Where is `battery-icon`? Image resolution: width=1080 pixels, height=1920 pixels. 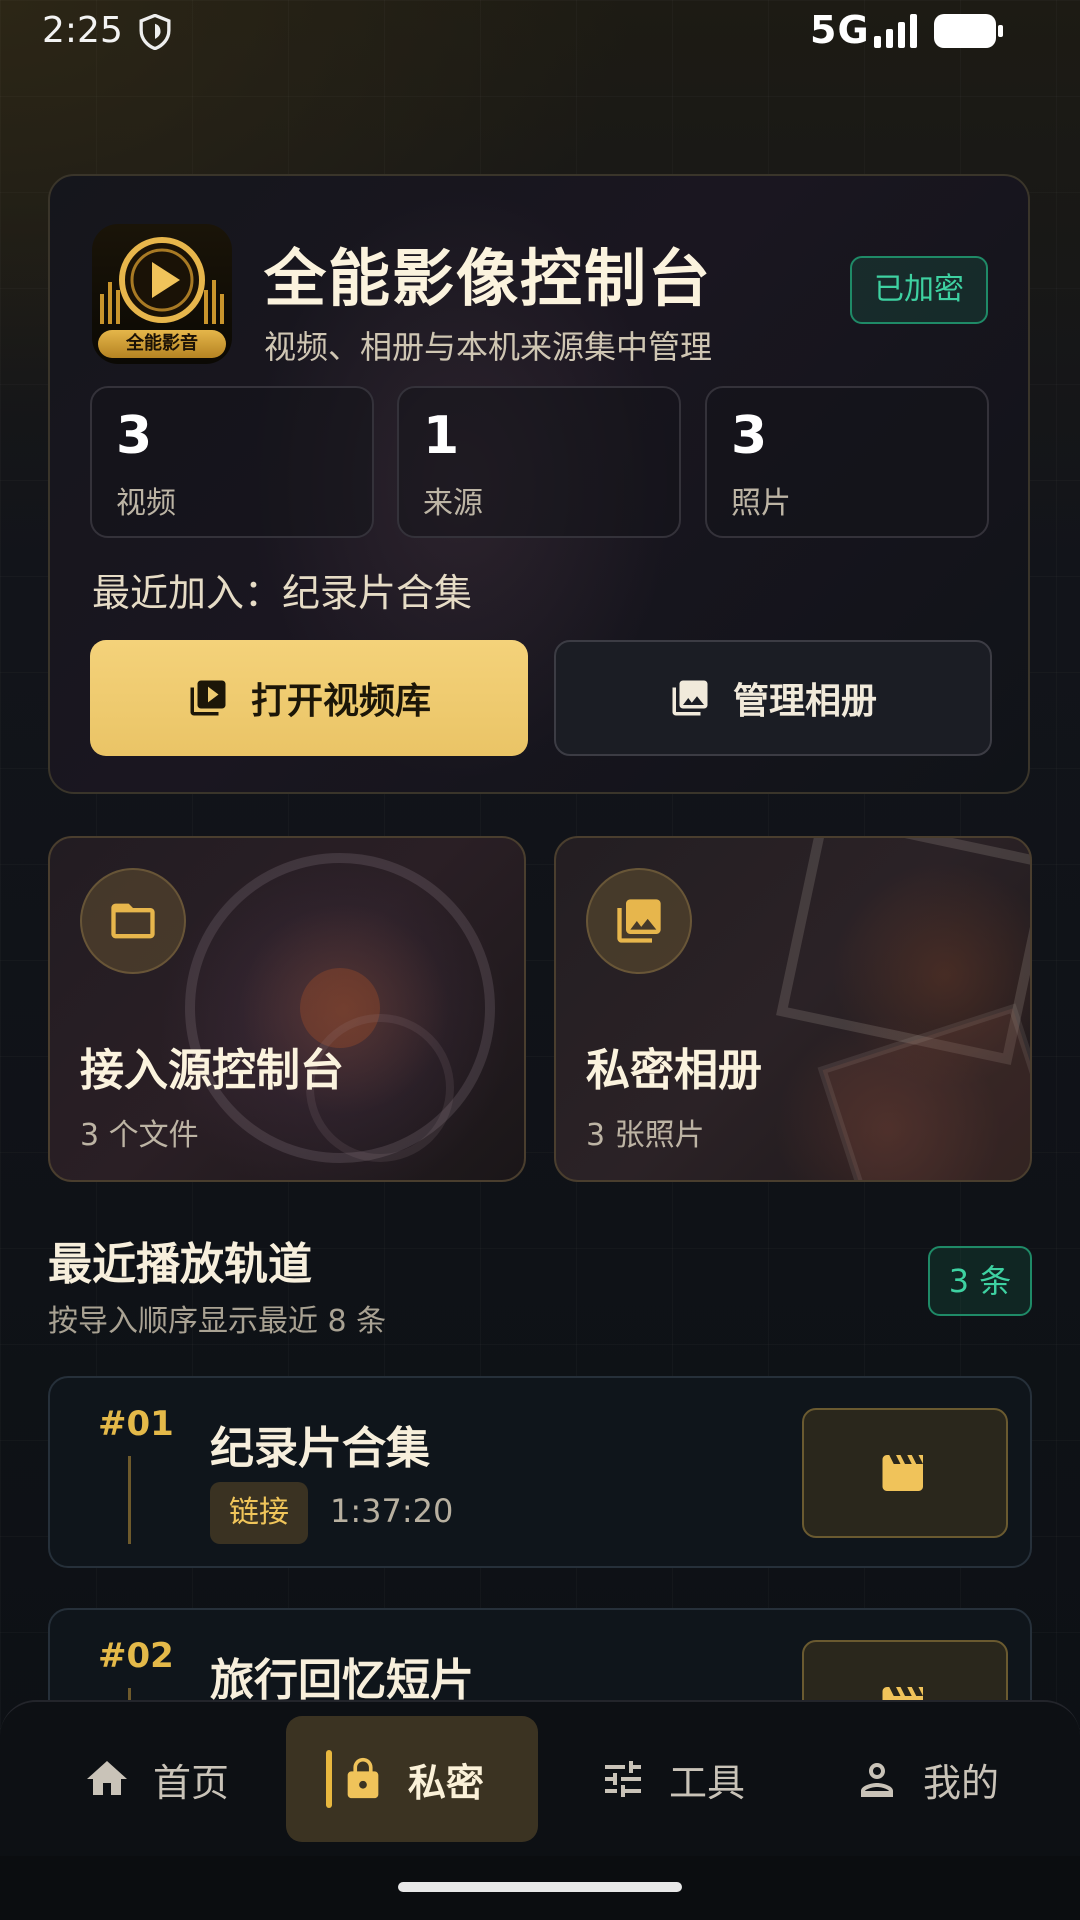 battery-icon is located at coordinates (968, 31).